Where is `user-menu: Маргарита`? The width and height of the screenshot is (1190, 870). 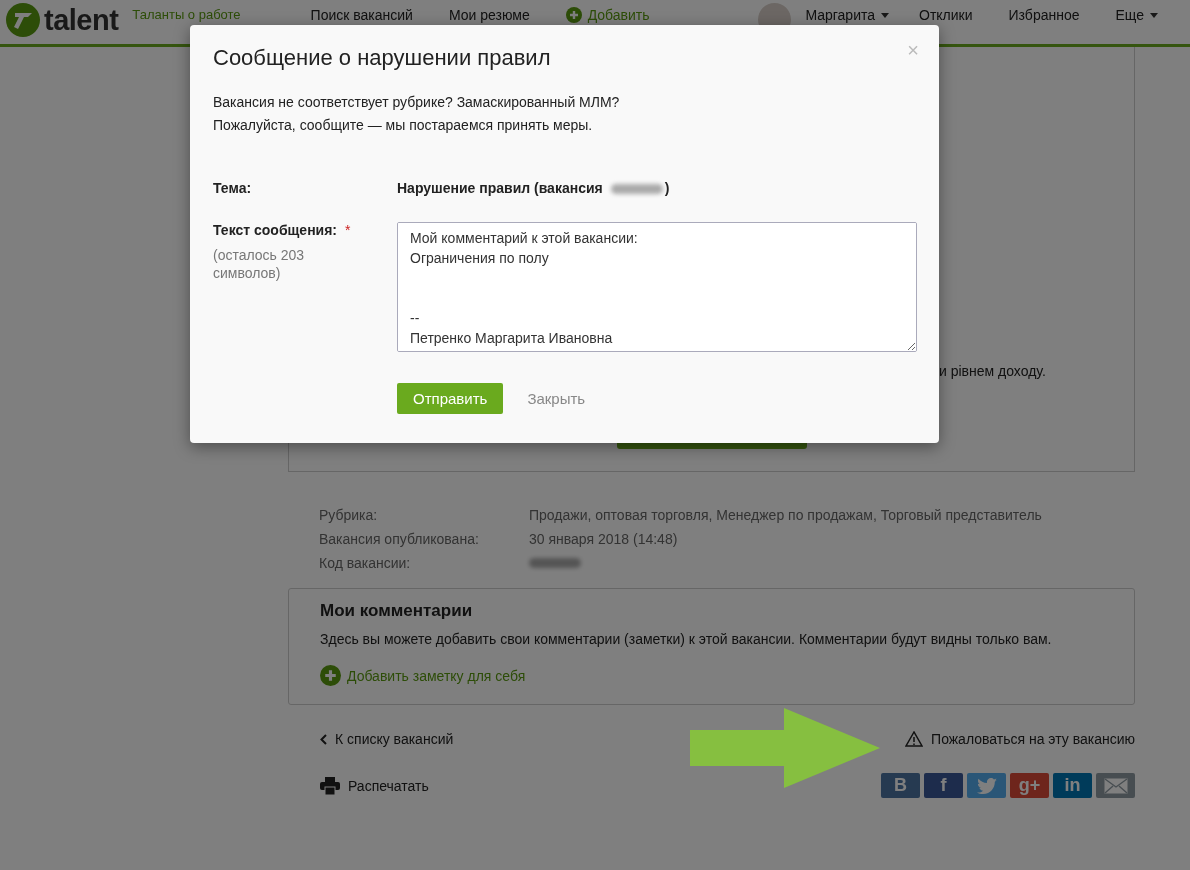 user-menu: Маргарита is located at coordinates (847, 15).